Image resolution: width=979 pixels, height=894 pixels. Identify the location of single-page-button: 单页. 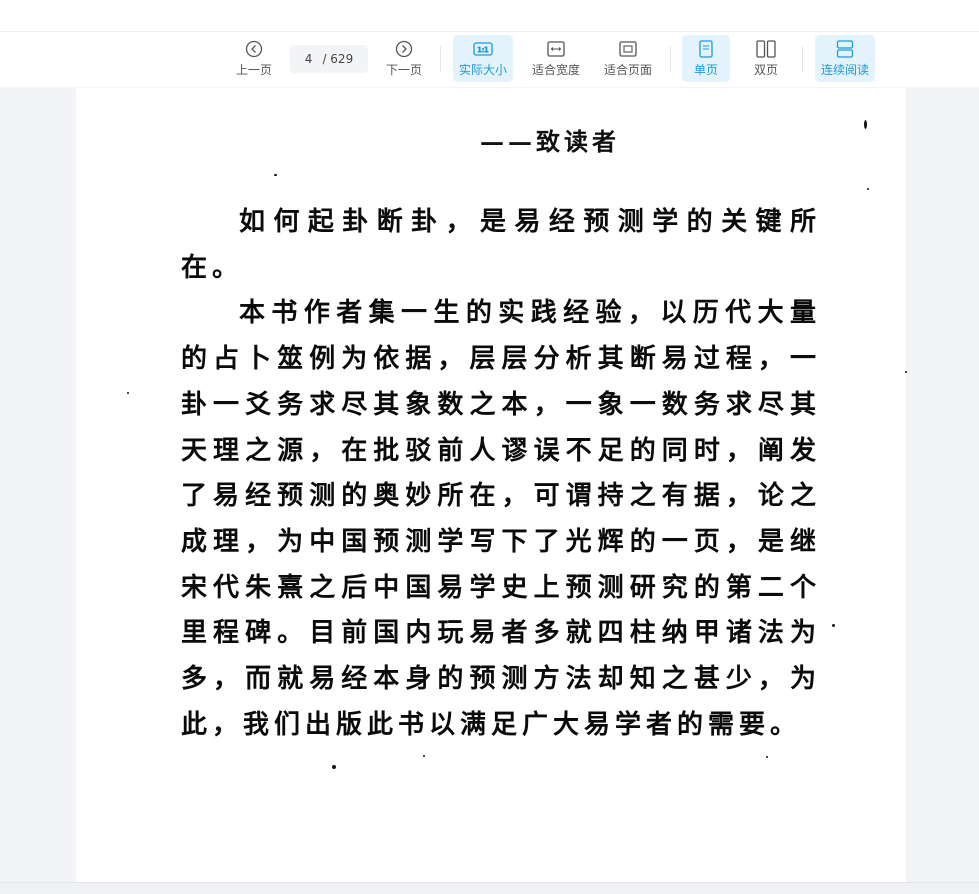
(706, 58).